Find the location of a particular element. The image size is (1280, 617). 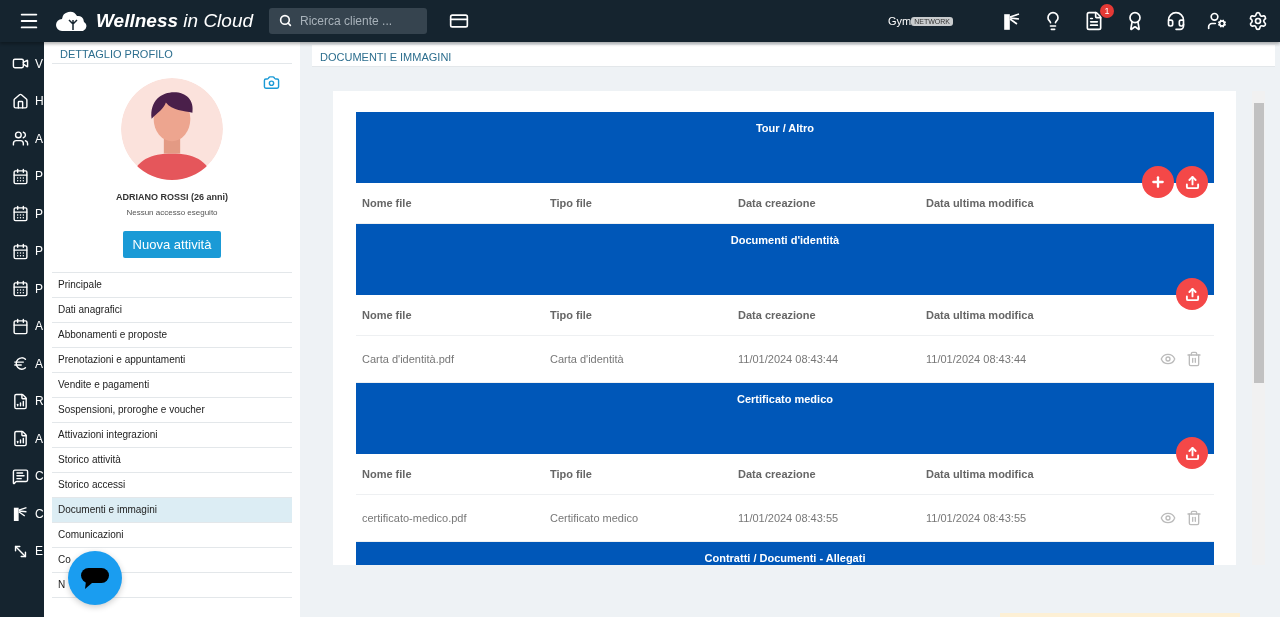

search-icon is located at coordinates (286, 20).